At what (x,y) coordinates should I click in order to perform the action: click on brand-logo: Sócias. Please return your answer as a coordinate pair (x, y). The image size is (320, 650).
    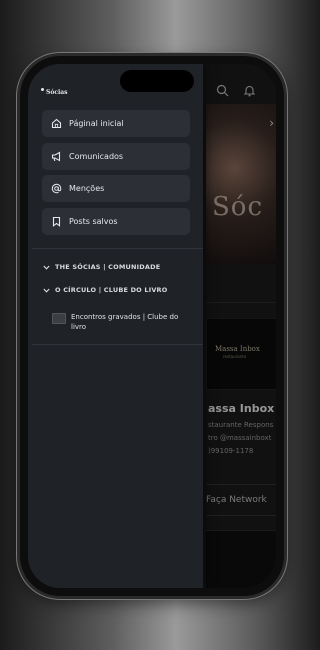
    Looking at the image, I should click on (54, 92).